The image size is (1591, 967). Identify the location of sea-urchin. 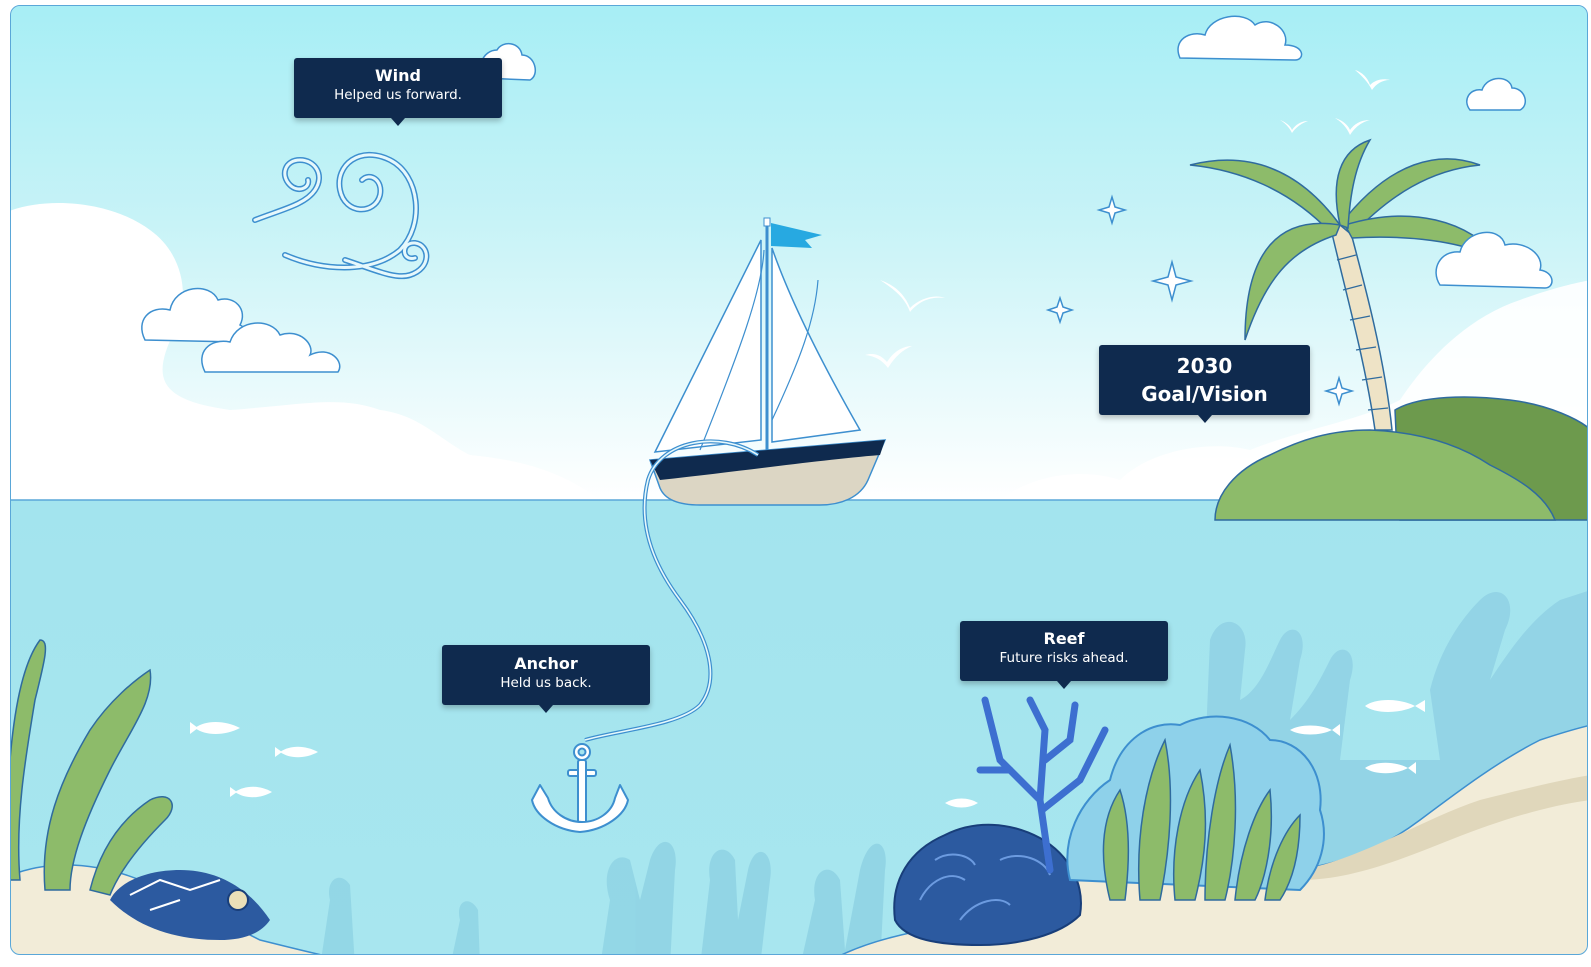
(238, 900).